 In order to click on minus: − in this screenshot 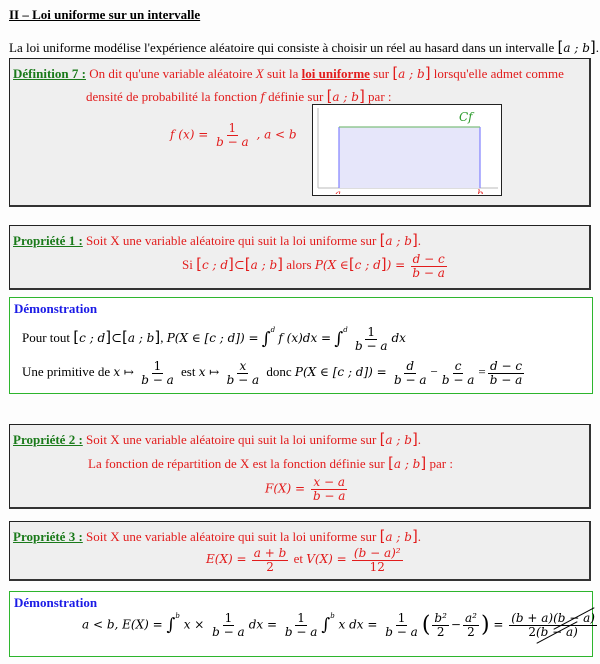, I will do `click(455, 624)`.